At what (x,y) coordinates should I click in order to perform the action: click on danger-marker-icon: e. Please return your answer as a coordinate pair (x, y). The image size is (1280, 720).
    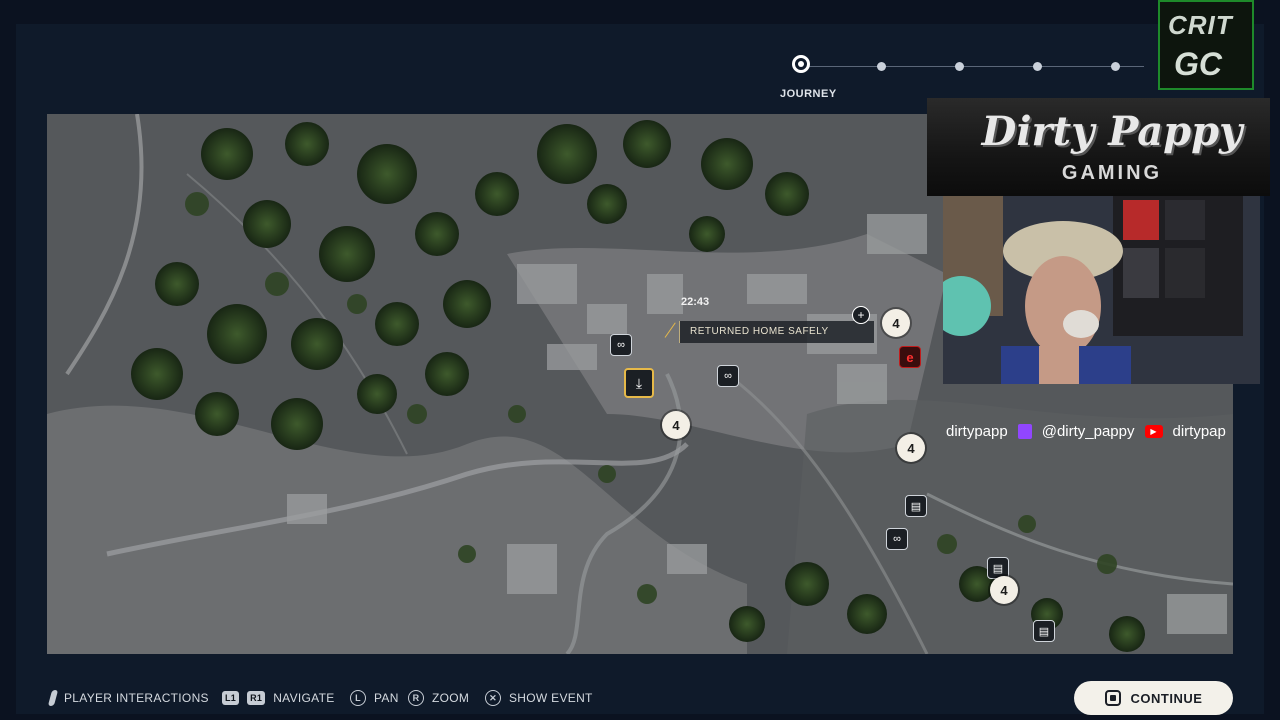
    Looking at the image, I should click on (910, 357).